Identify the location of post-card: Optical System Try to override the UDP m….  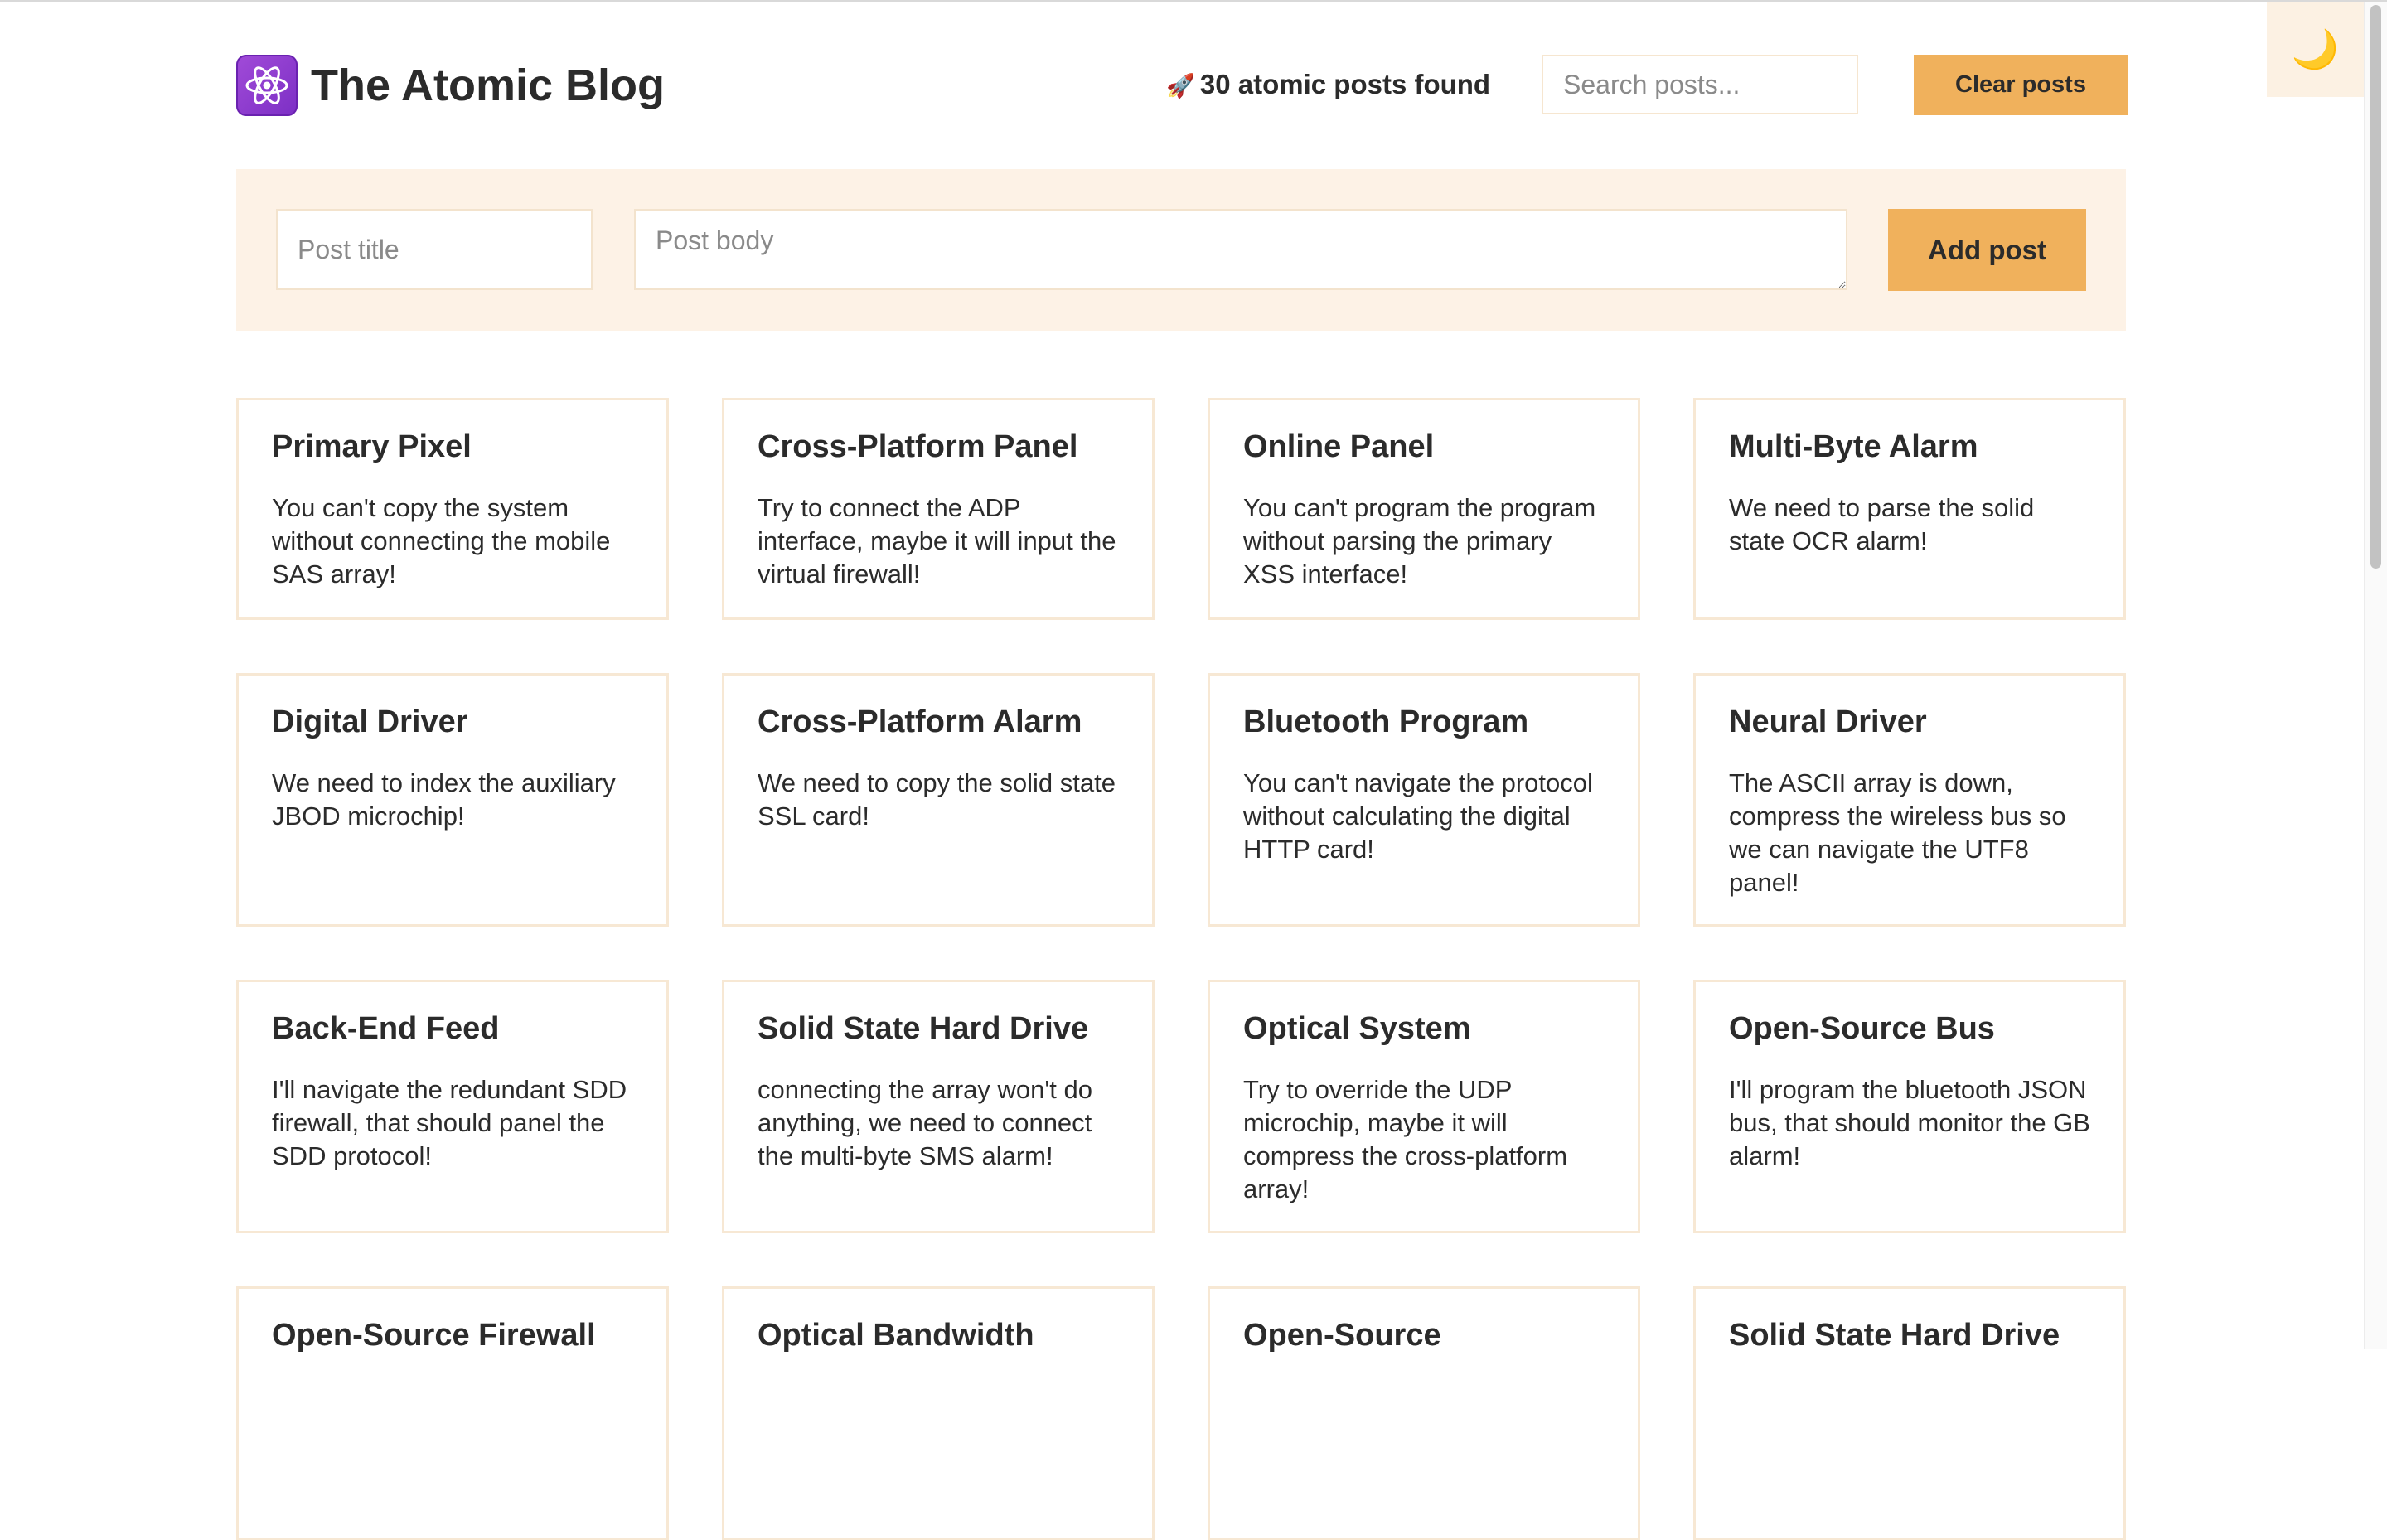
(1424, 1106).